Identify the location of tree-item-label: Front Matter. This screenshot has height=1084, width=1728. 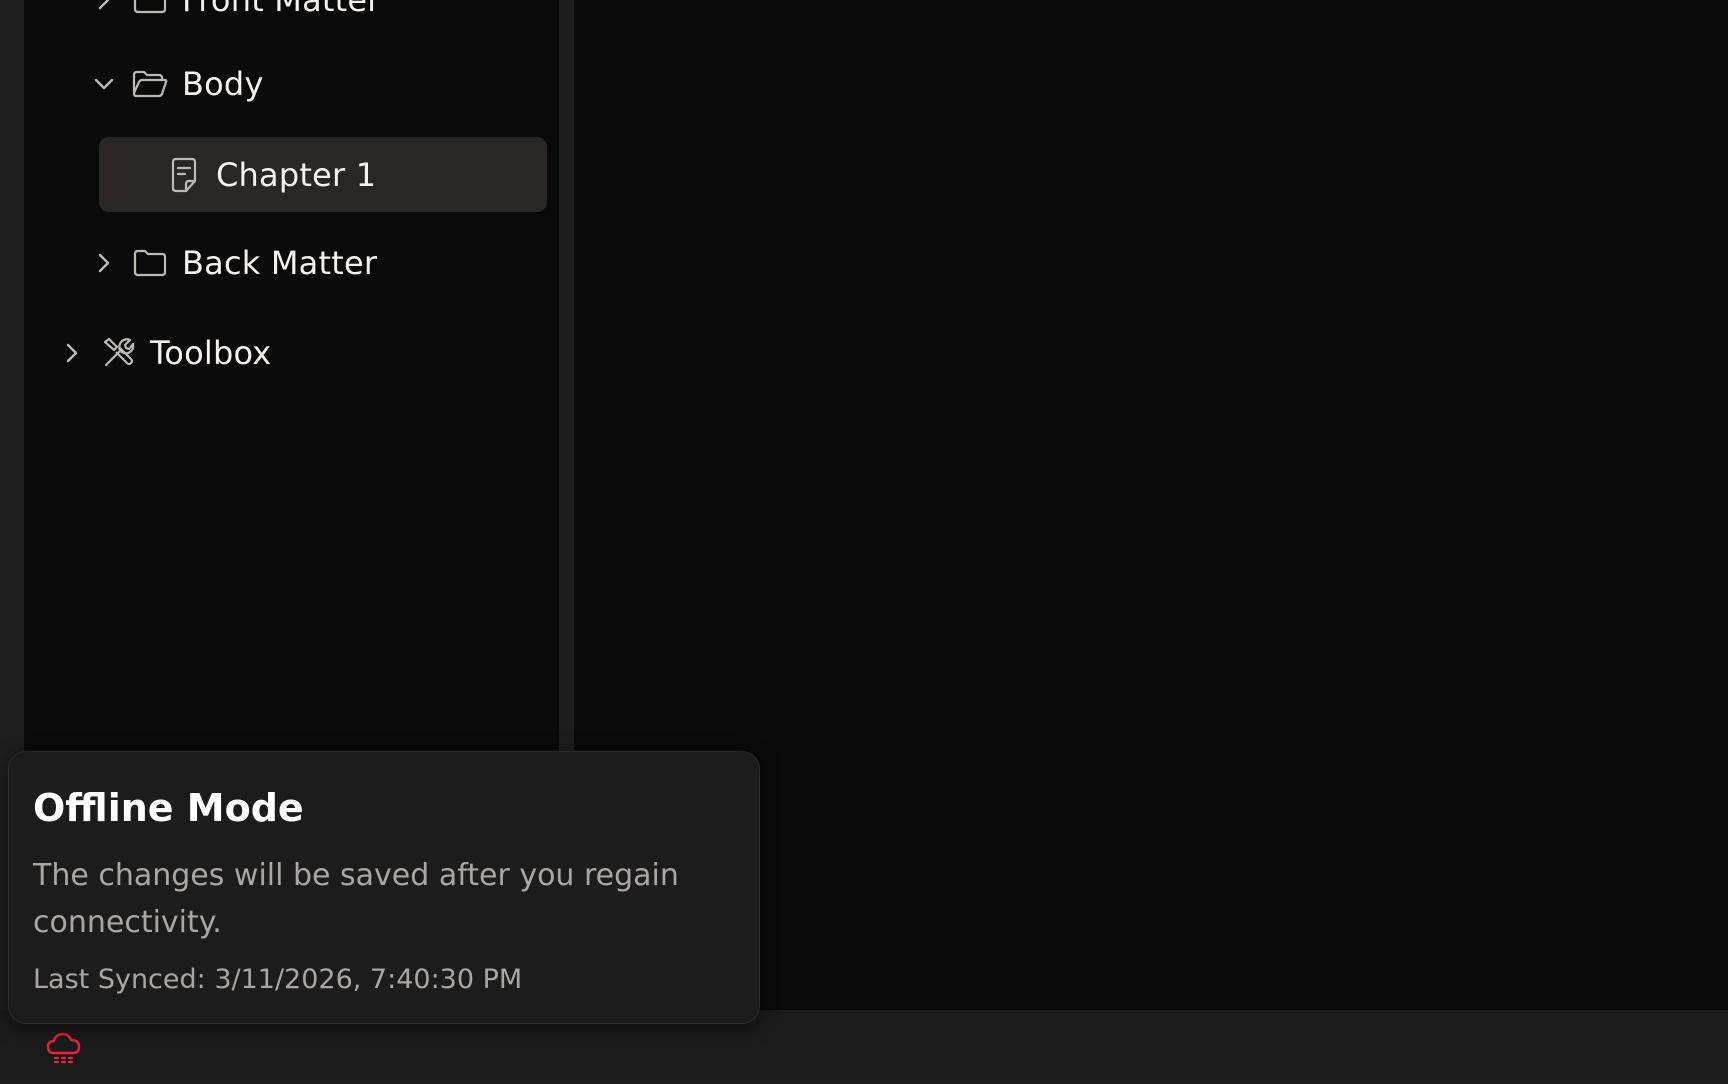
(281, 9).